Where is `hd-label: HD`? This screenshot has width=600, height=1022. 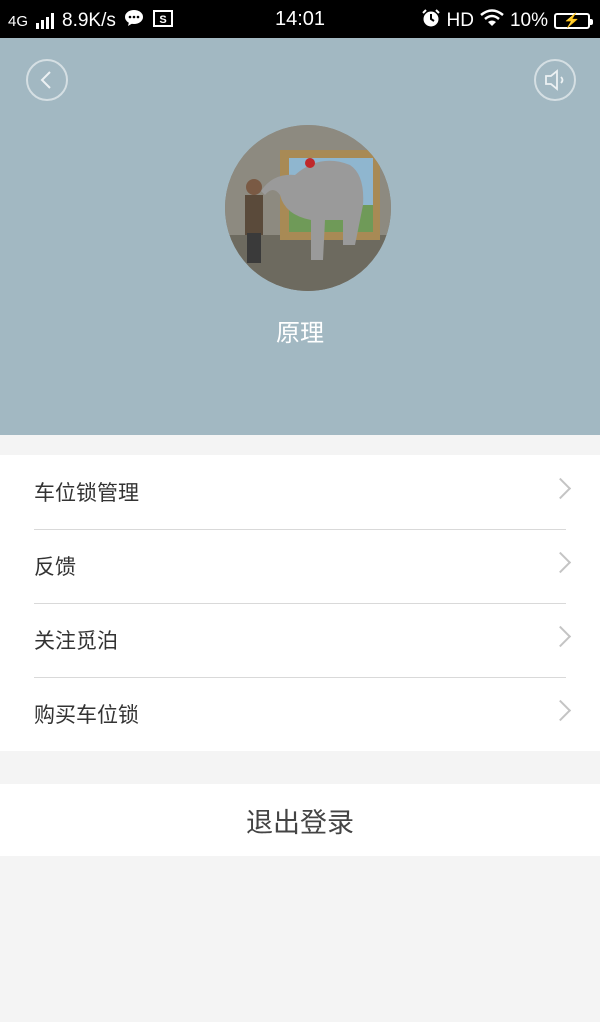 hd-label: HD is located at coordinates (460, 20).